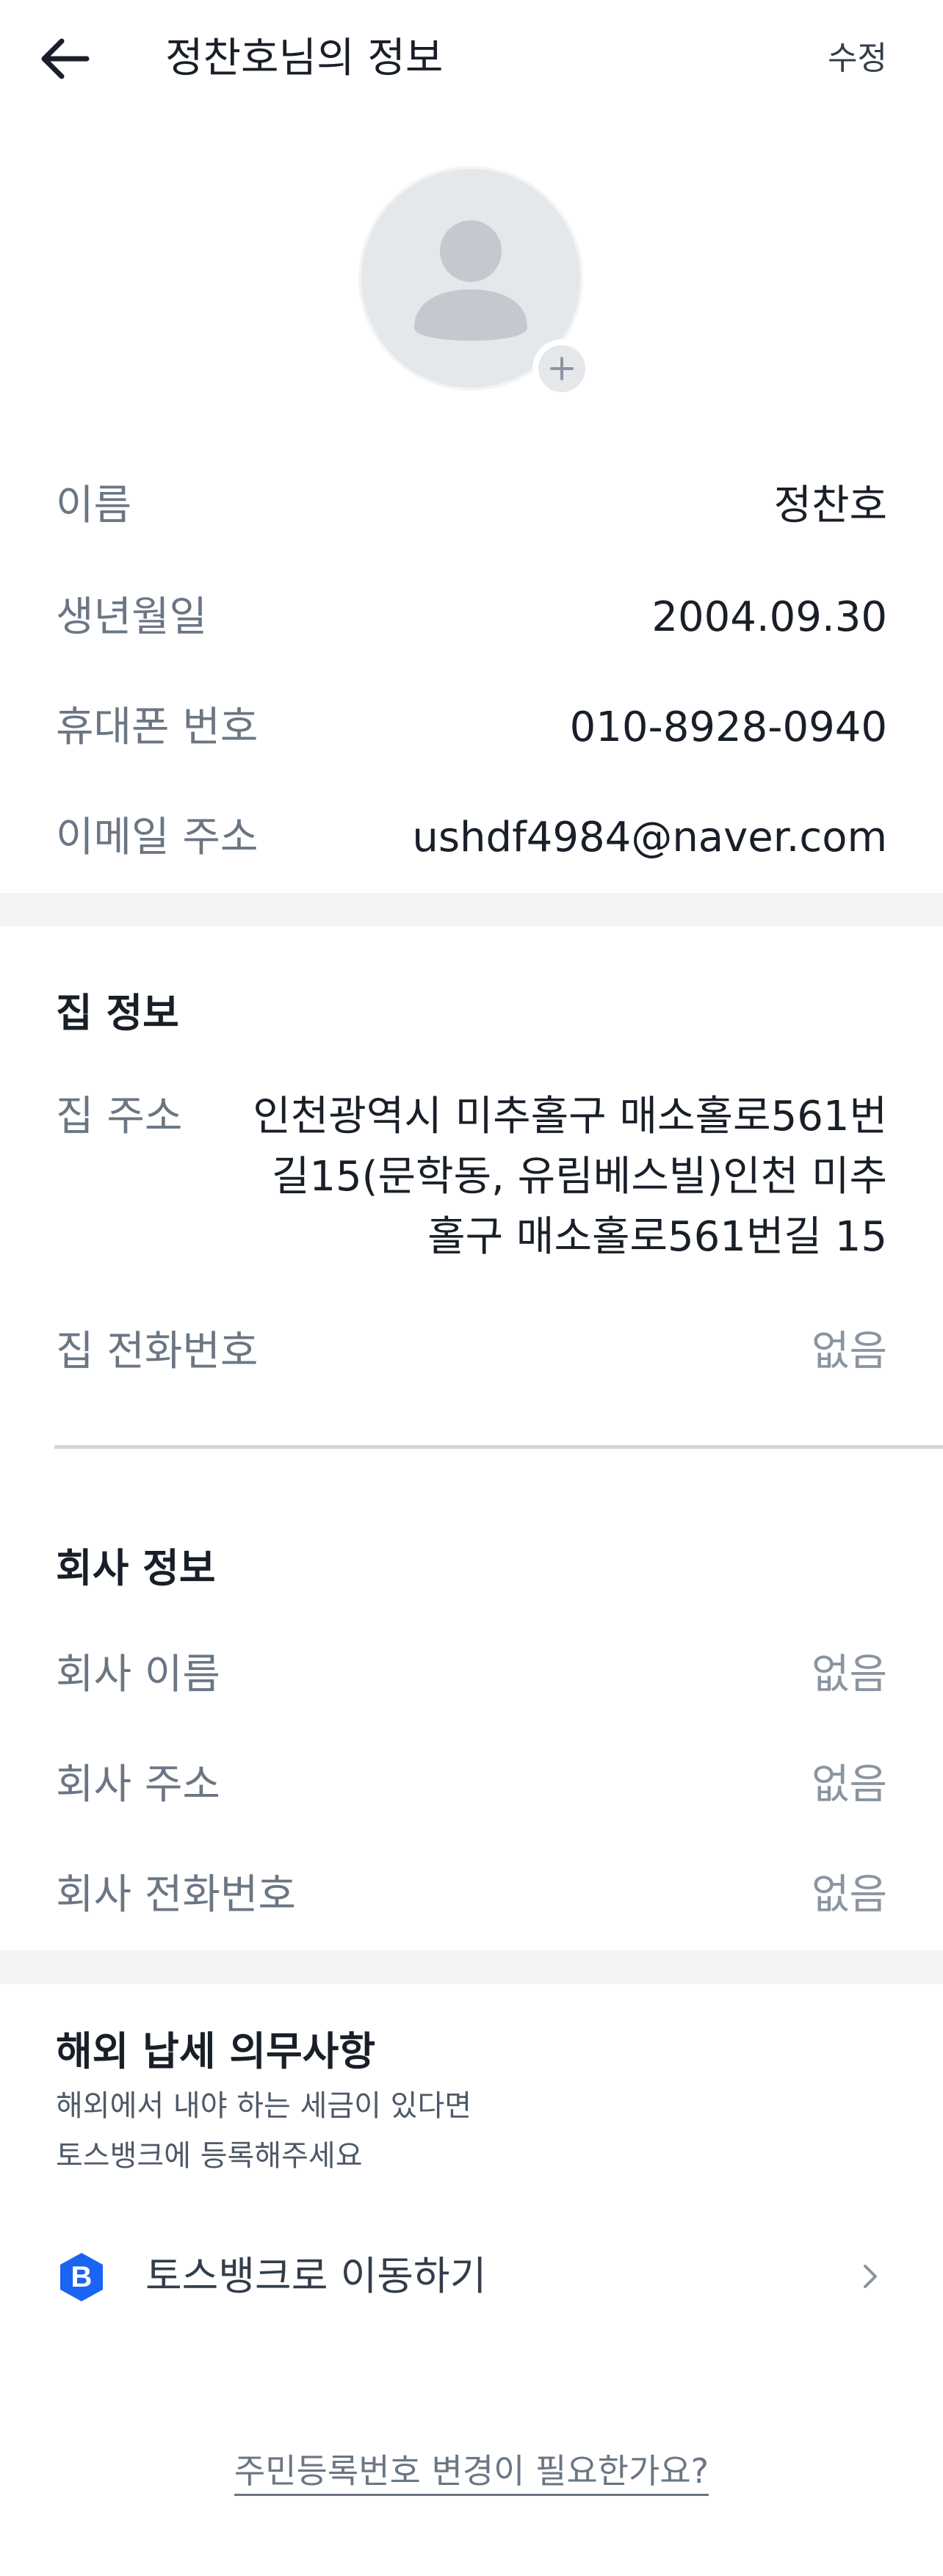  What do you see at coordinates (471, 62) in the screenshot?
I see `top-bar: 정찬호님의 정보 수정` at bounding box center [471, 62].